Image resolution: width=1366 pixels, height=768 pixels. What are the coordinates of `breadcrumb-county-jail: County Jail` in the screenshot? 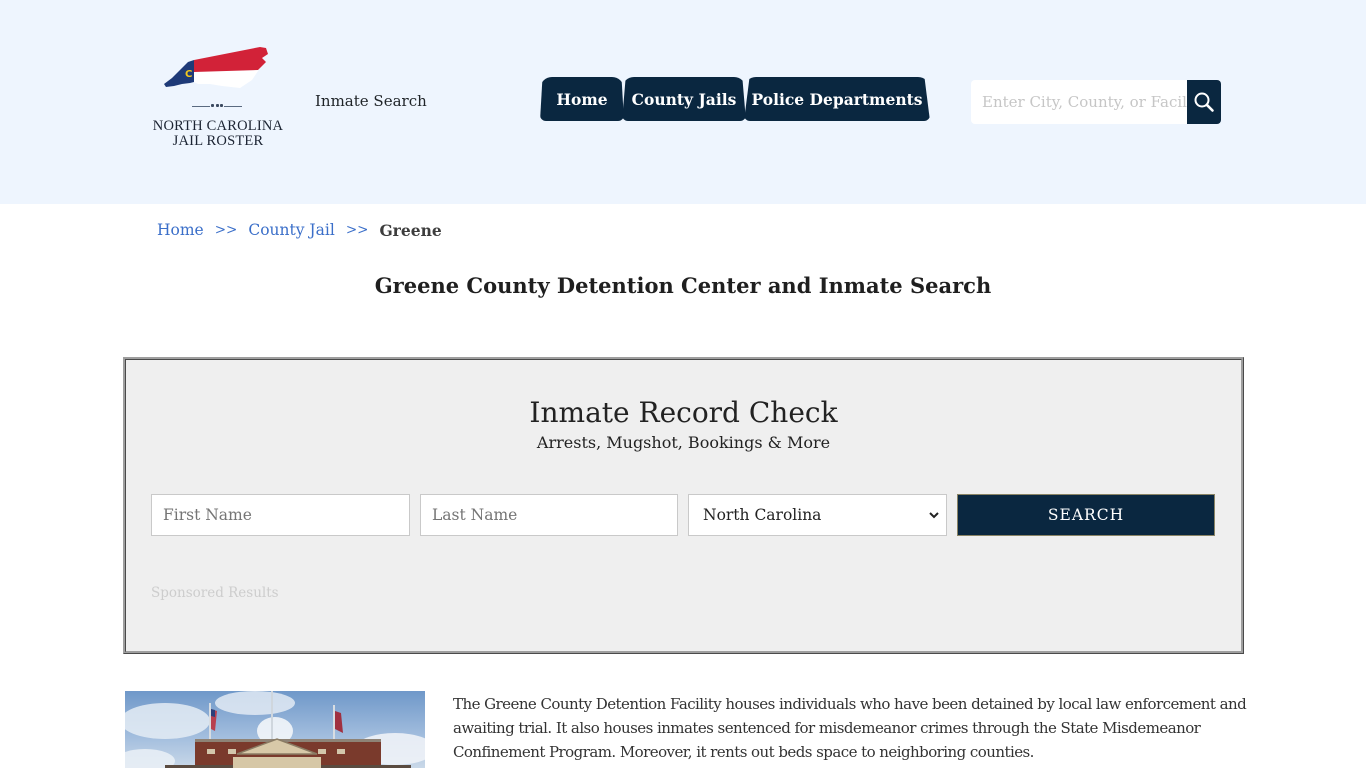 It's located at (291, 230).